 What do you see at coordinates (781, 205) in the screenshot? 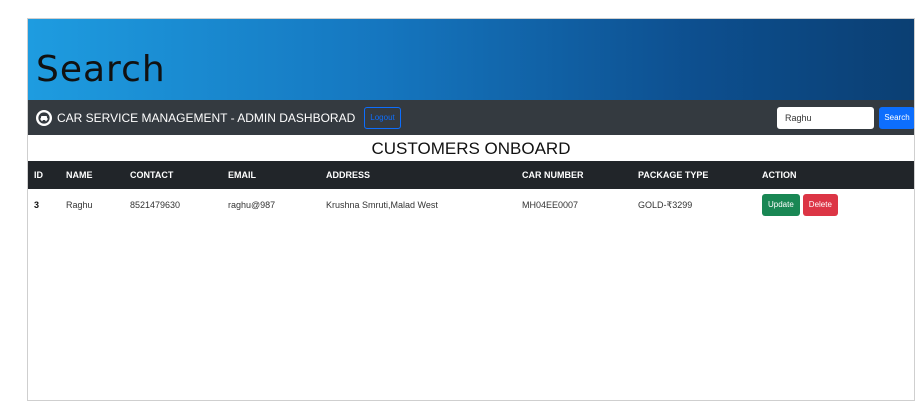
I see `update-button: Update` at bounding box center [781, 205].